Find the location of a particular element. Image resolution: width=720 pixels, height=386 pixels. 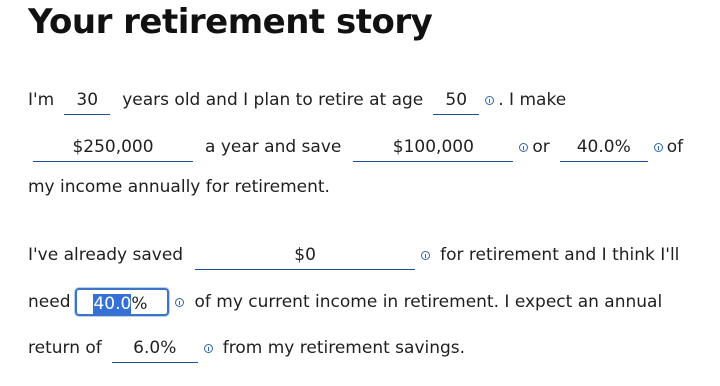

already-saved-text: I've already saved is located at coordinates (106, 255).